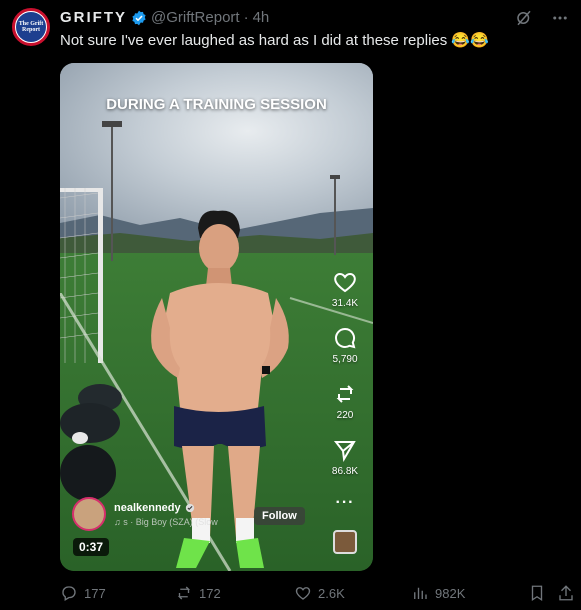  Describe the element at coordinates (147, 508) in the screenshot. I see `creator-username: nealkennedy` at that location.